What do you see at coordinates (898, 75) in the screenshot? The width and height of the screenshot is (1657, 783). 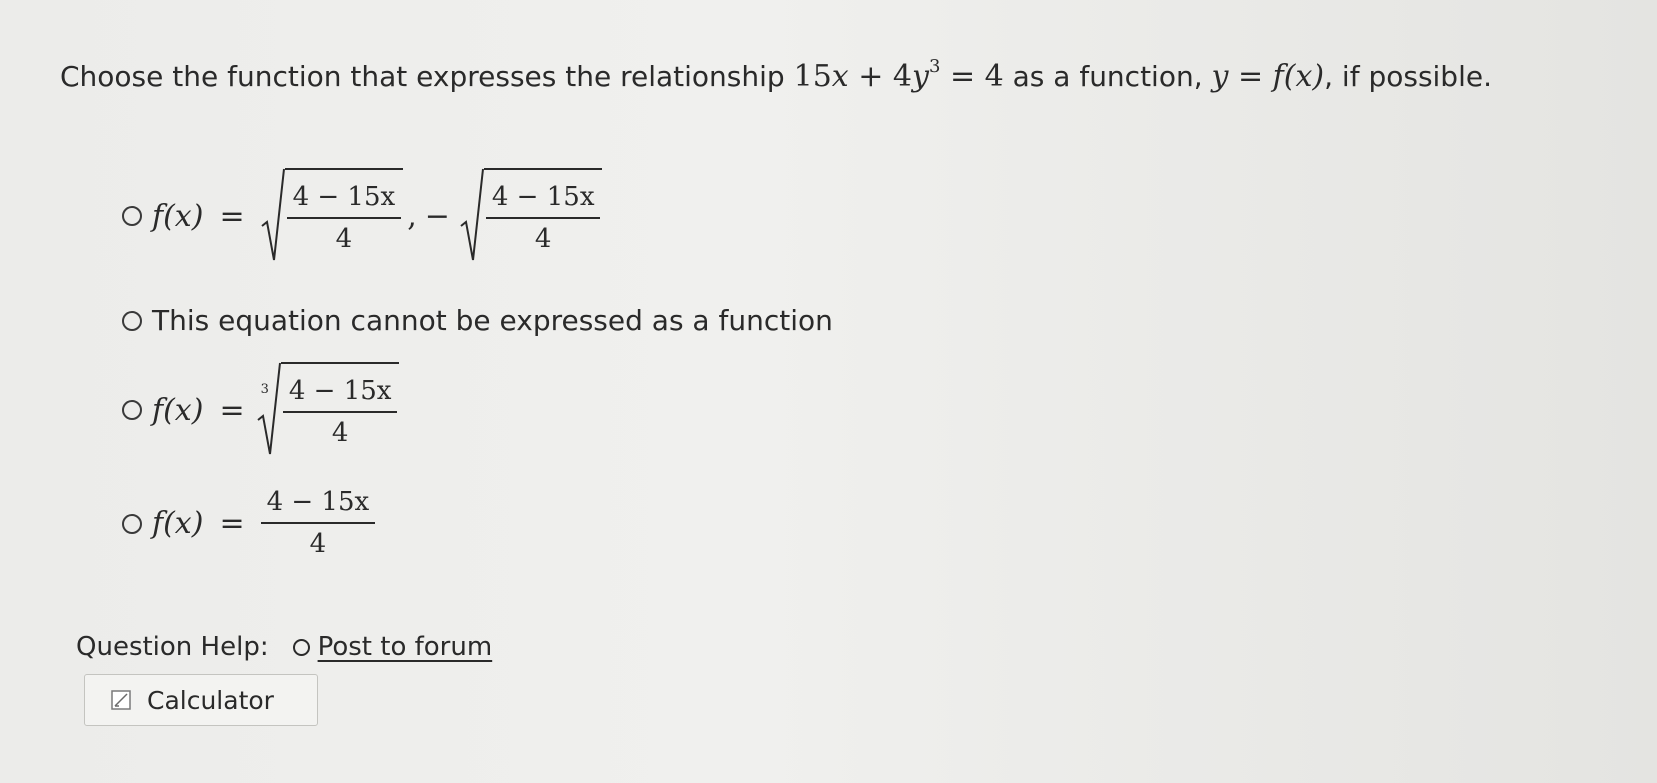 I see `question-equation: 15x + 4y3 = 4` at bounding box center [898, 75].